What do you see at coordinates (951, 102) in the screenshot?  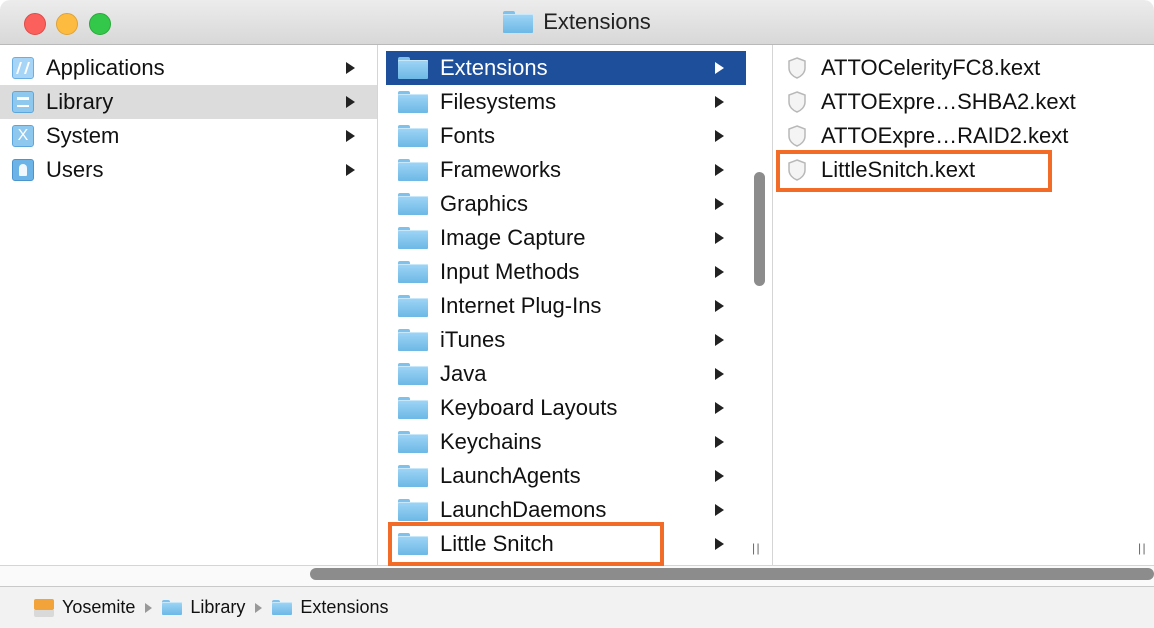 I see `list-item-kext: ATTOExpre…SHBA2.kext` at bounding box center [951, 102].